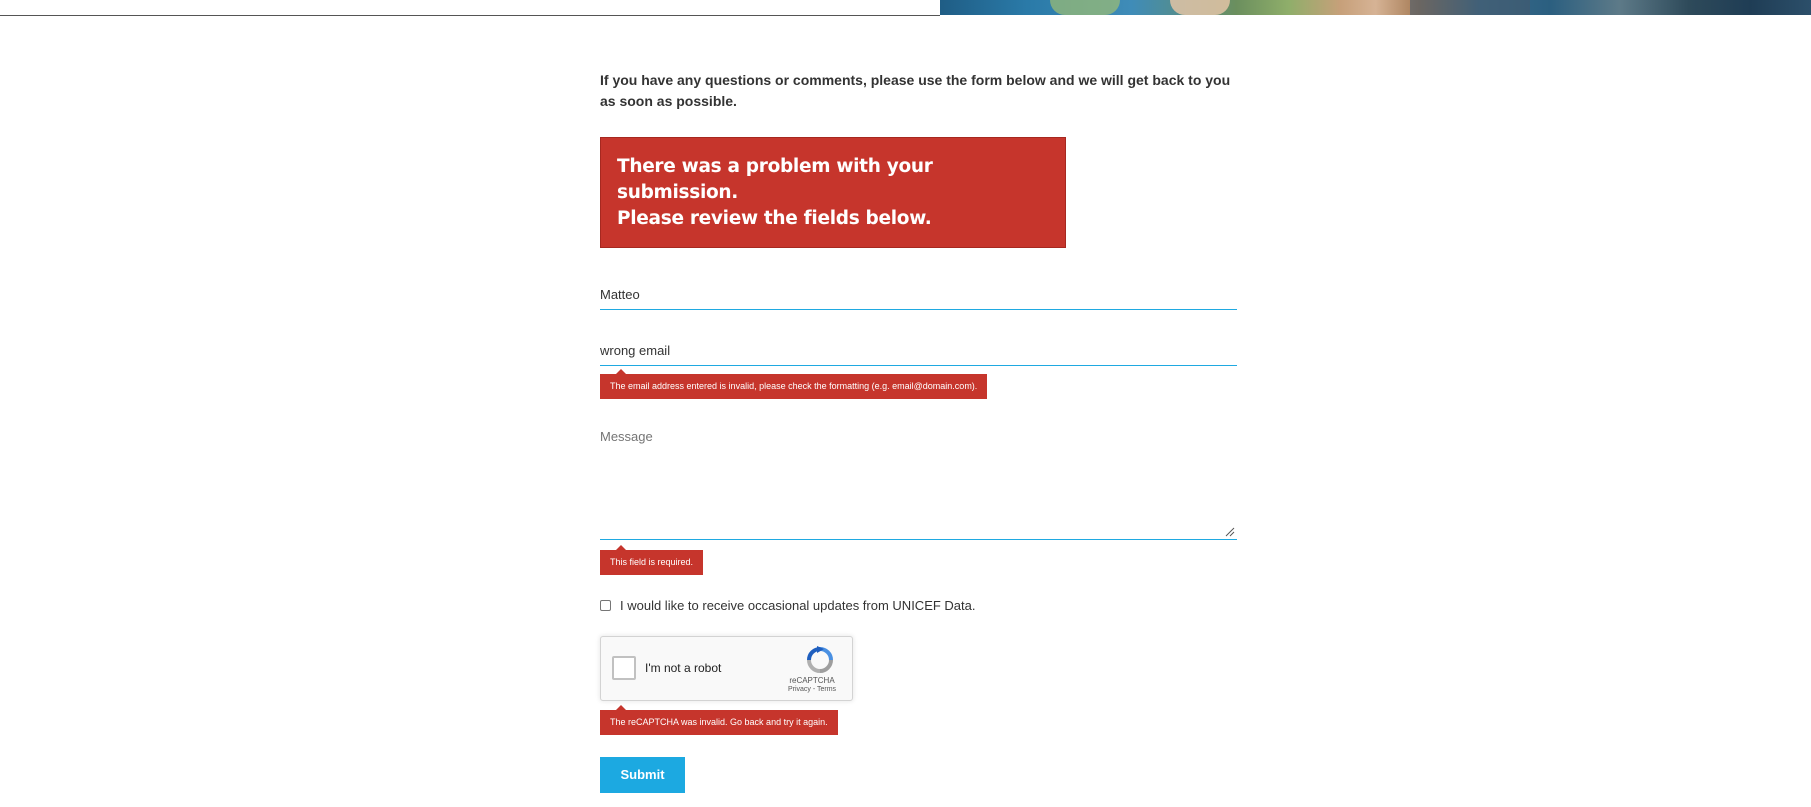 The height and width of the screenshot is (807, 1811). Describe the element at coordinates (683, 668) in the screenshot. I see `recaptcha-label: I'm not a robot` at that location.